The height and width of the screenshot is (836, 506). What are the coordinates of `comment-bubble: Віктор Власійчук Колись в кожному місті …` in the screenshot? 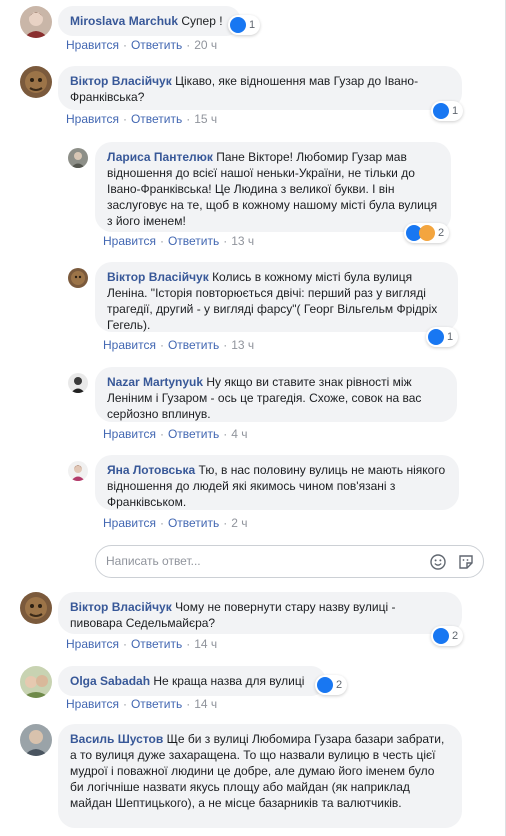 It's located at (276, 297).